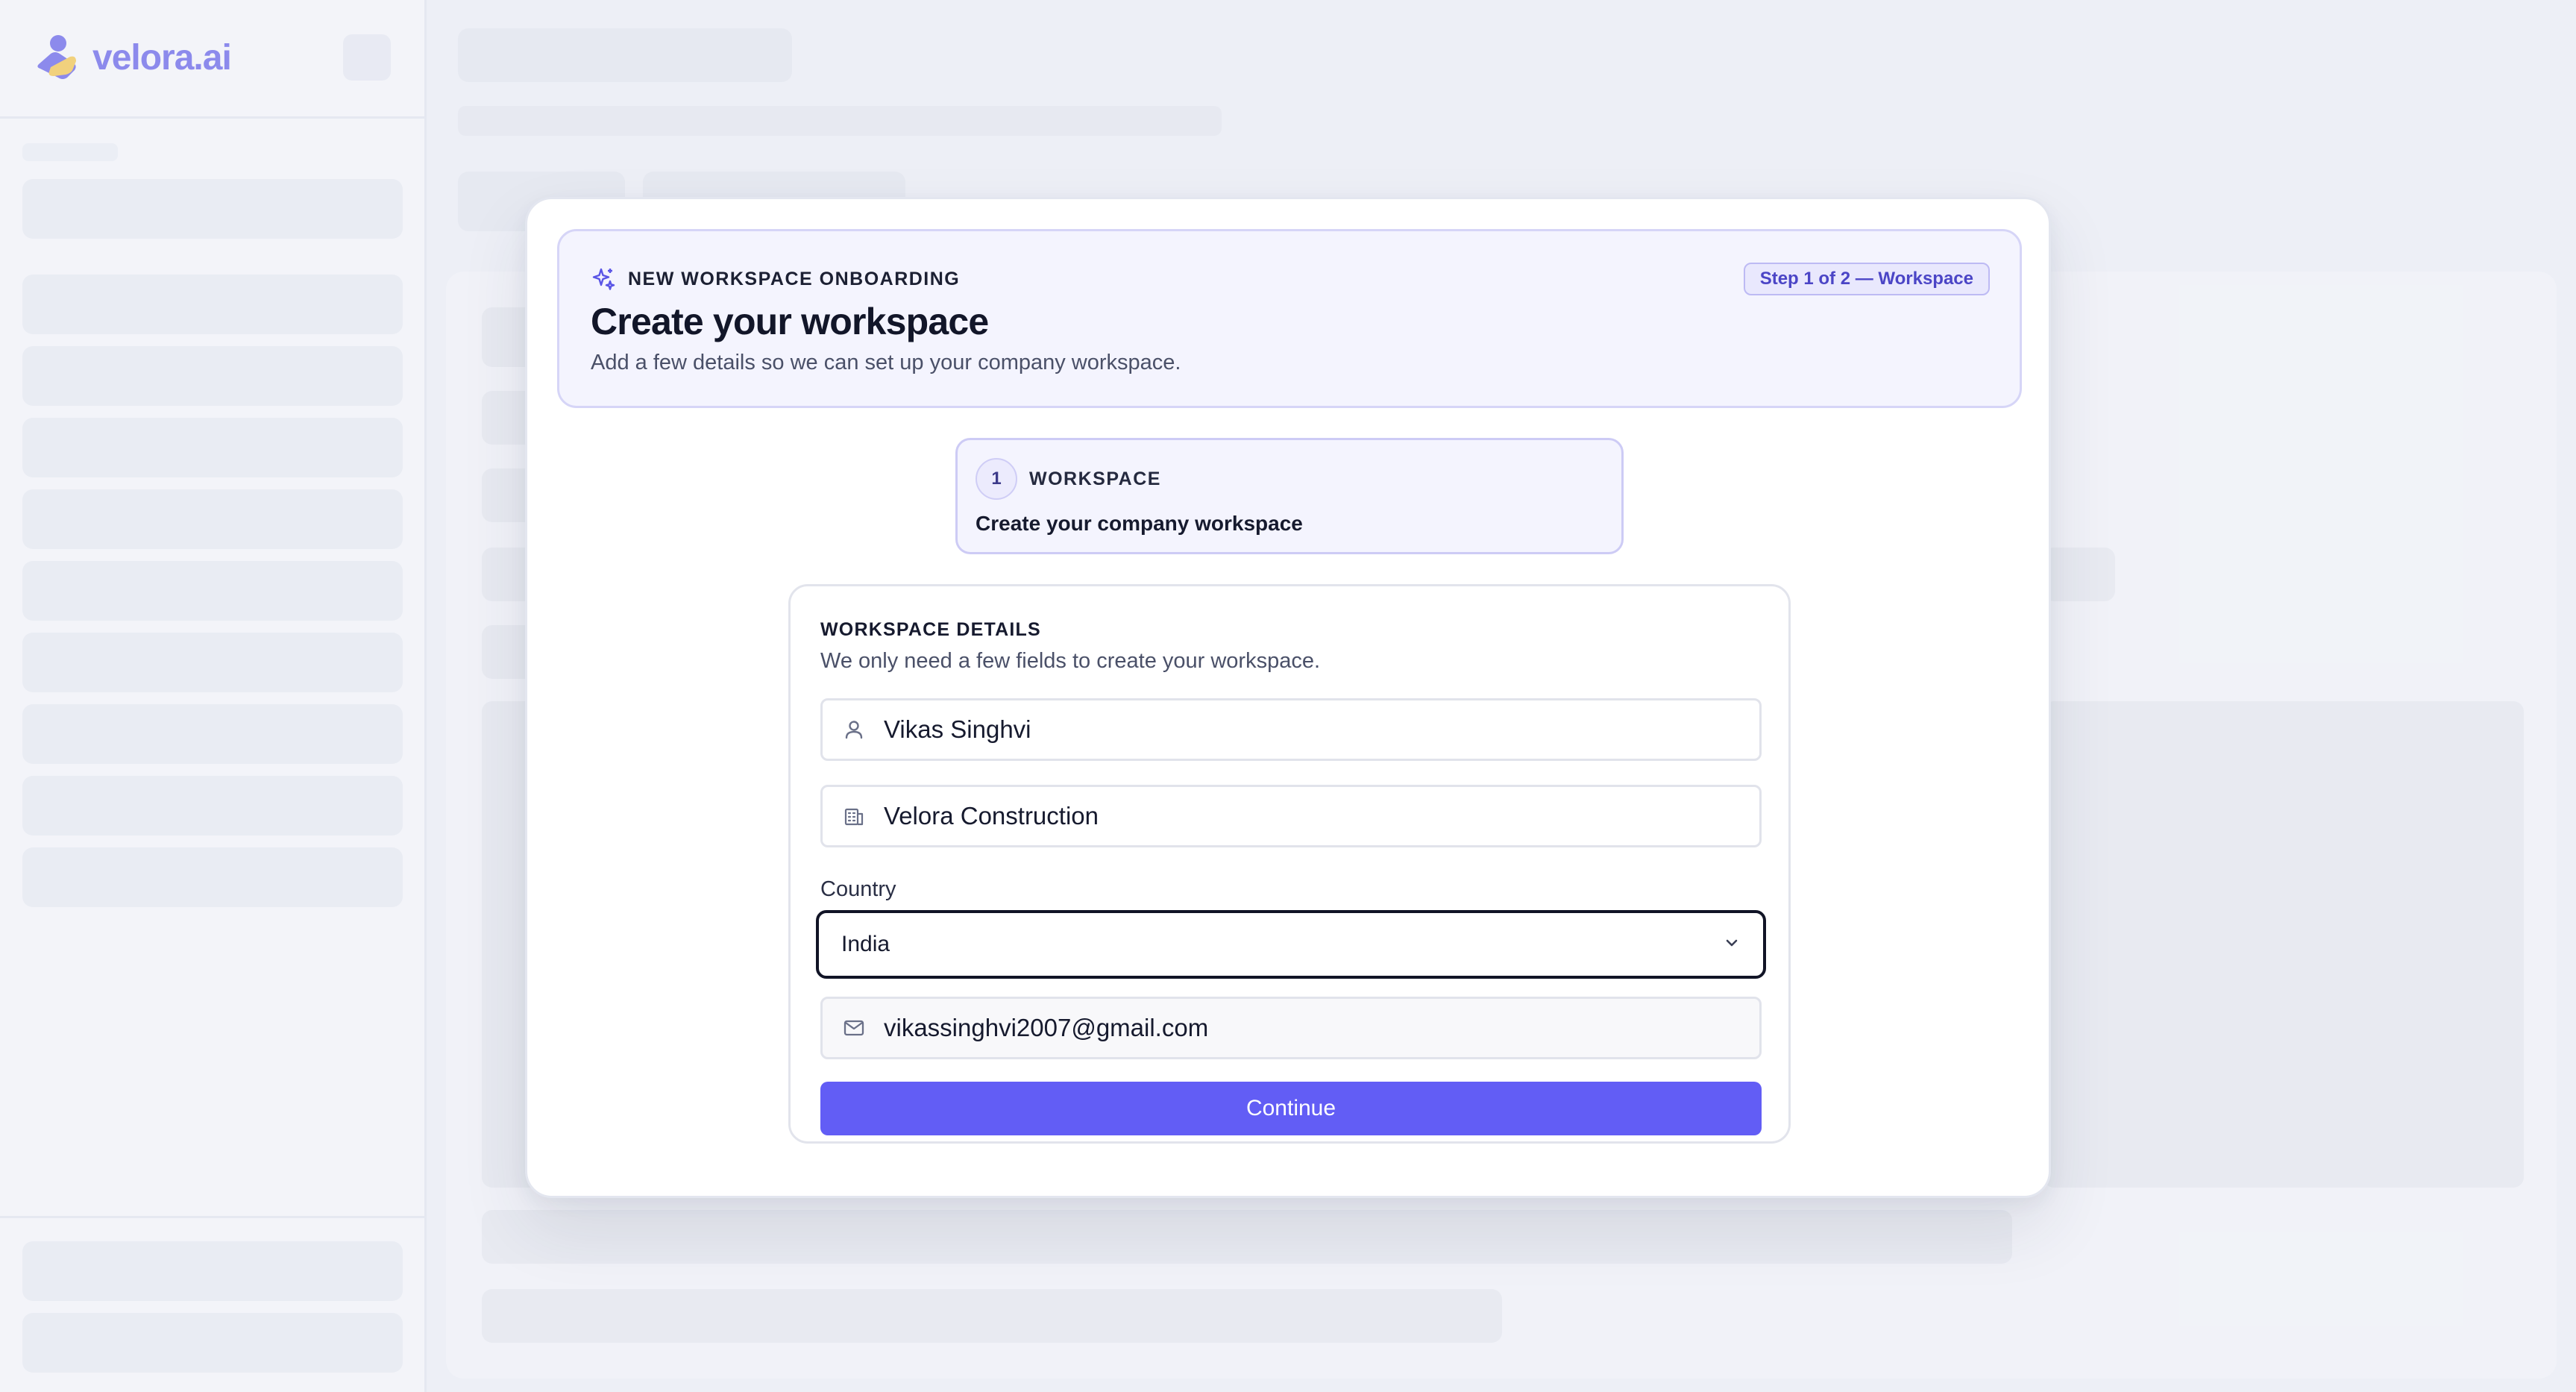  I want to click on email-field, so click(1291, 1028).